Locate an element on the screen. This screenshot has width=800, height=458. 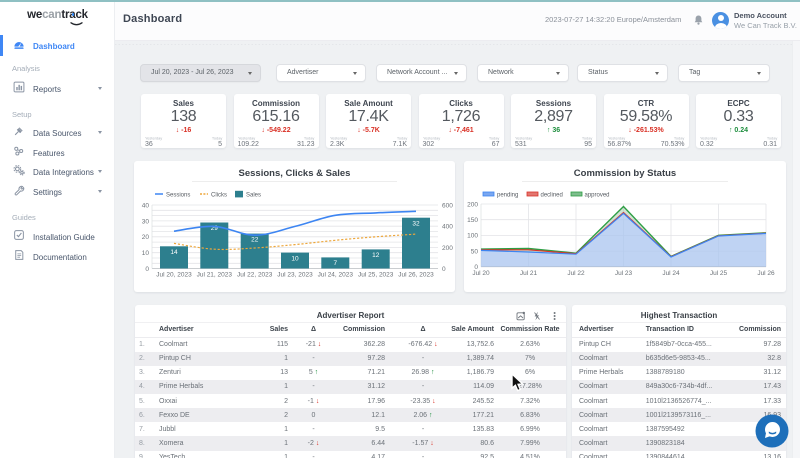
svg-text: 20 is located at coordinates (146, 237).